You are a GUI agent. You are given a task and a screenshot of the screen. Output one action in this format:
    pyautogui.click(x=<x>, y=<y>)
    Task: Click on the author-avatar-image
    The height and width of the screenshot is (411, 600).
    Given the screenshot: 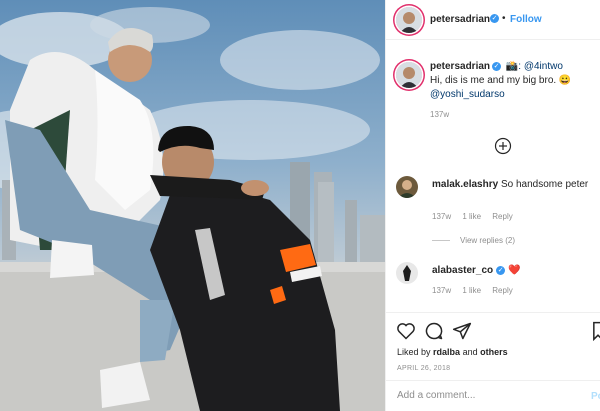 What is the action you would take?
    pyautogui.click(x=409, y=20)
    